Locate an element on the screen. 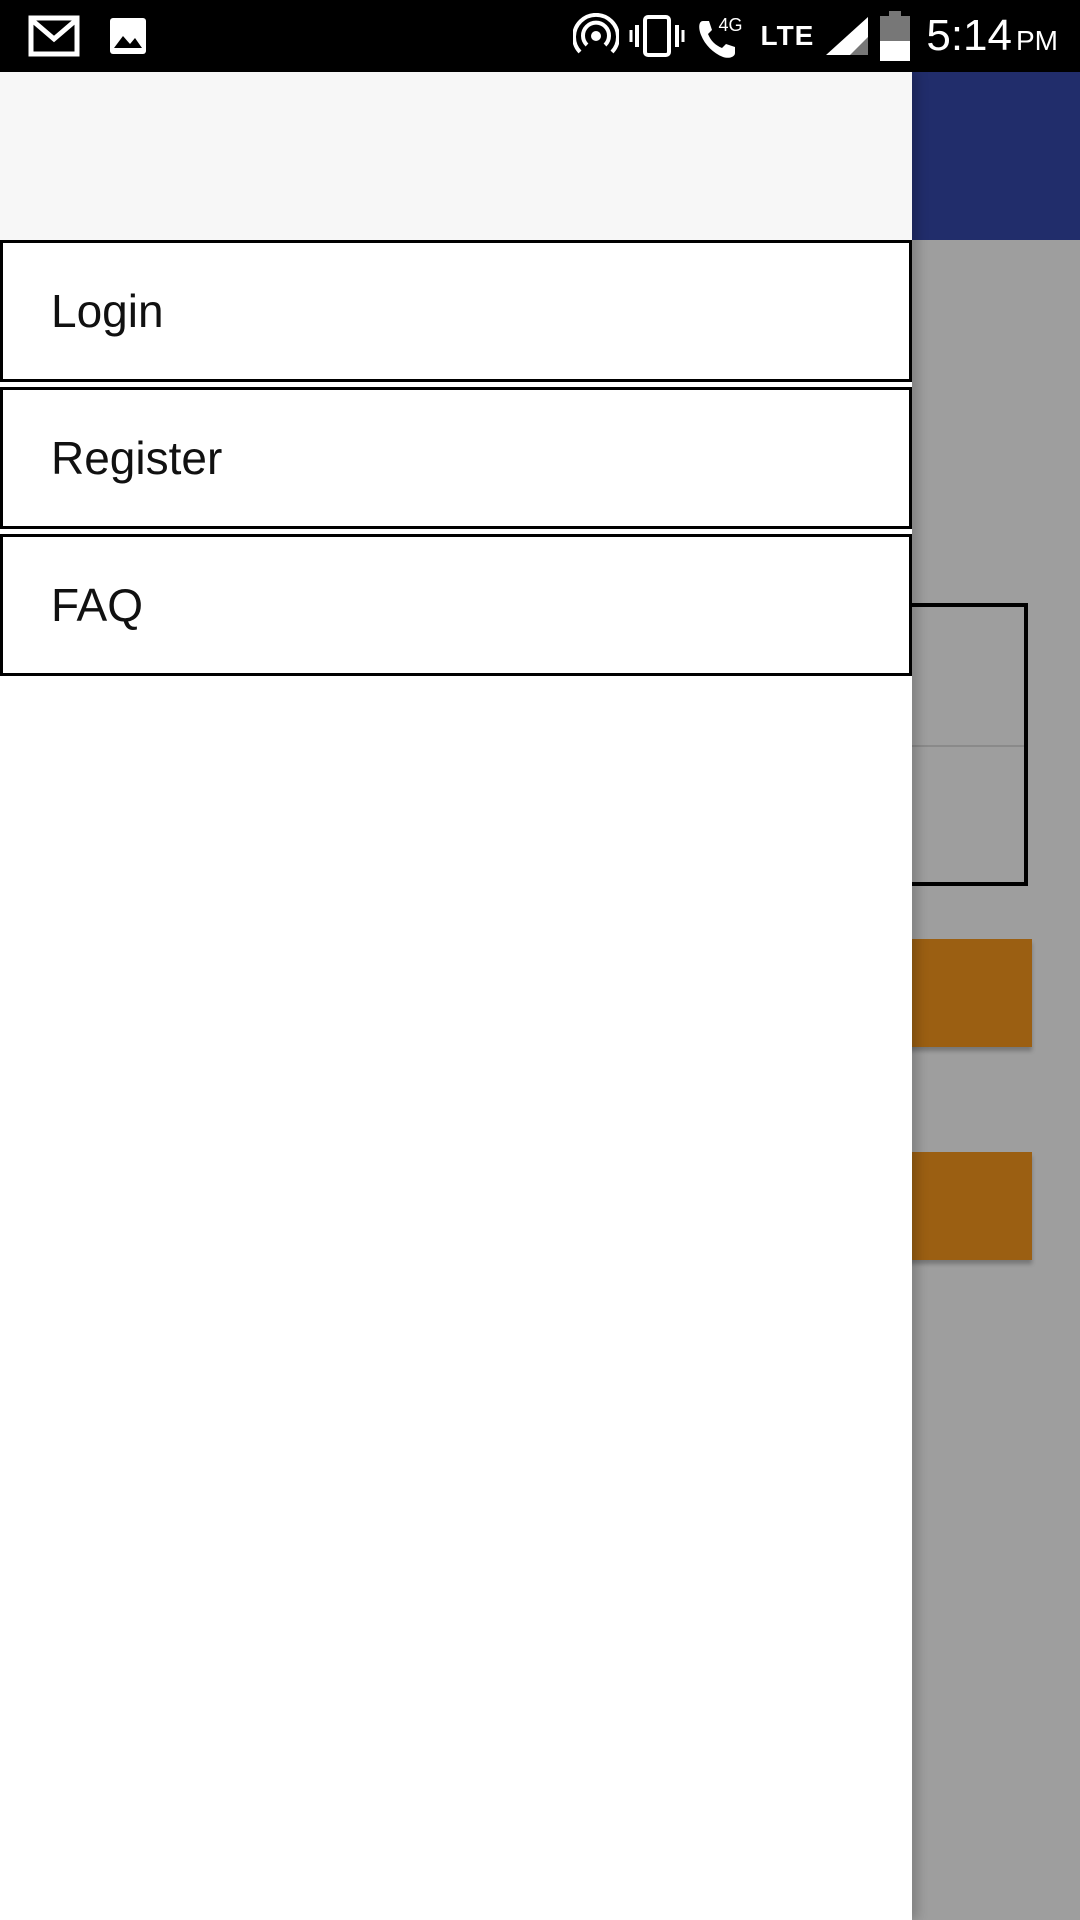 Image resolution: width=1080 pixels, height=1920 pixels. battery-icon is located at coordinates (895, 36).